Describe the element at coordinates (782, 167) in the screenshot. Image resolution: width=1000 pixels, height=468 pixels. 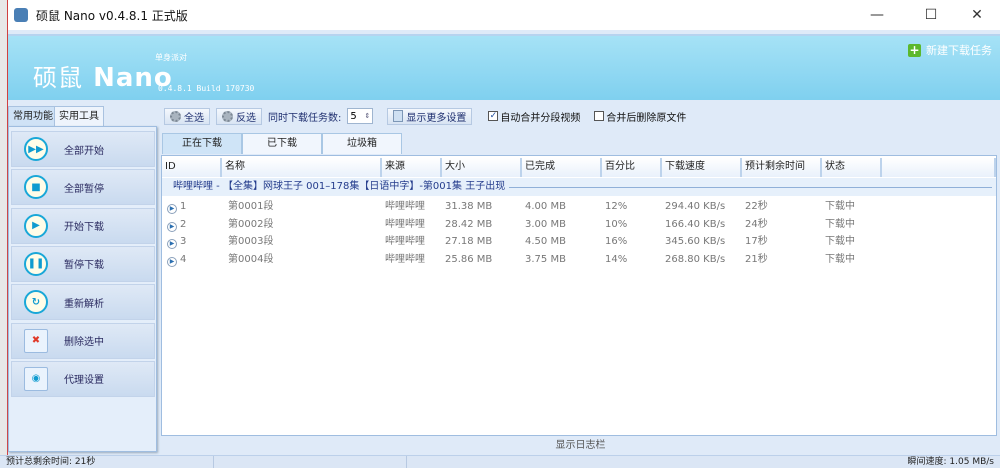
I see `column-header: 预计剩余时间` at that location.